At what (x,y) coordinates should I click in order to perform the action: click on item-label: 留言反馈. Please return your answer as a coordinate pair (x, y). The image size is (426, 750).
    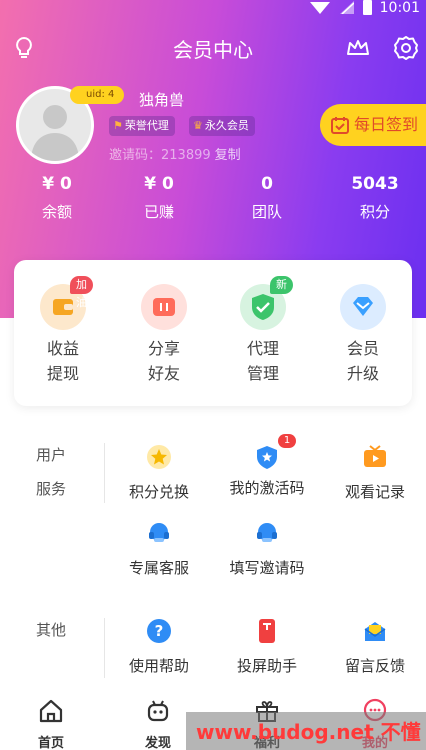
    Looking at the image, I should click on (374, 666).